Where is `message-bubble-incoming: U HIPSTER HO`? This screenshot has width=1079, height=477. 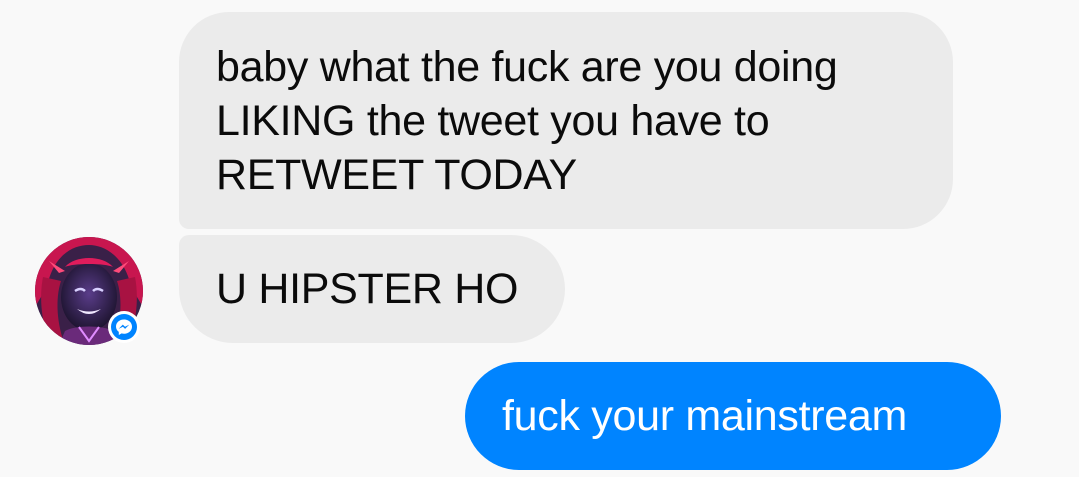
message-bubble-incoming: U HIPSTER HO is located at coordinates (372, 289).